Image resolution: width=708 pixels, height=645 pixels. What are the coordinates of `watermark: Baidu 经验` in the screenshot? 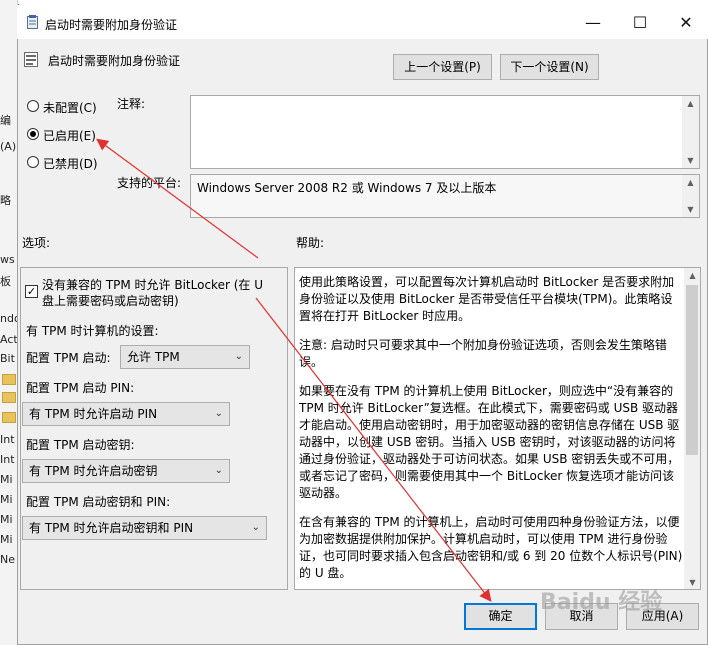 It's located at (601, 602).